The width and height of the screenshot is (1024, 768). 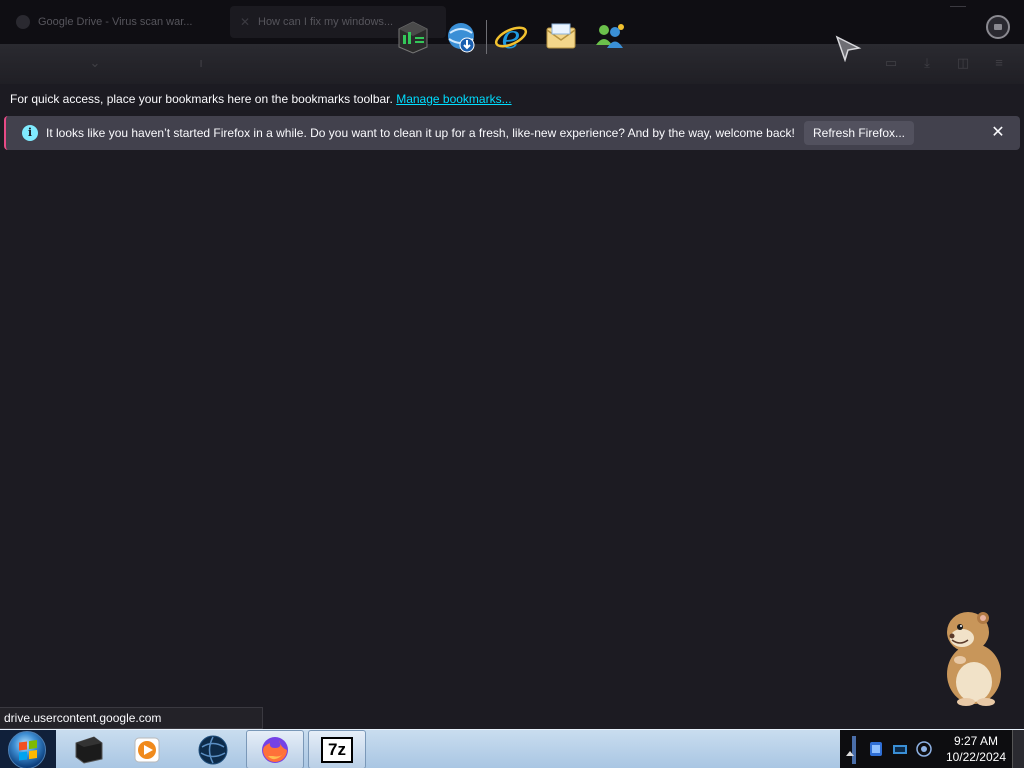 What do you see at coordinates (958, 6) in the screenshot?
I see `minimize-icon` at bounding box center [958, 6].